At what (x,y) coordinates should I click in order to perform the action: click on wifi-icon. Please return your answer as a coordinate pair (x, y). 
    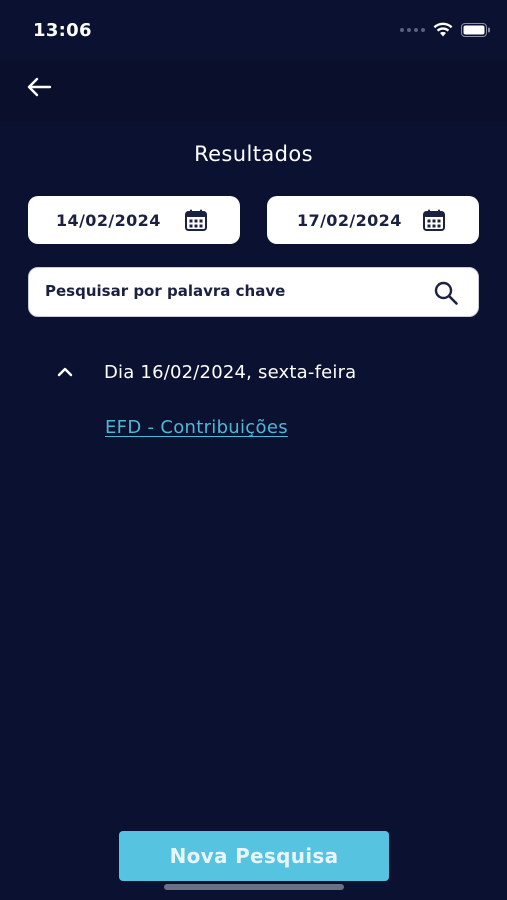
    Looking at the image, I should click on (443, 29).